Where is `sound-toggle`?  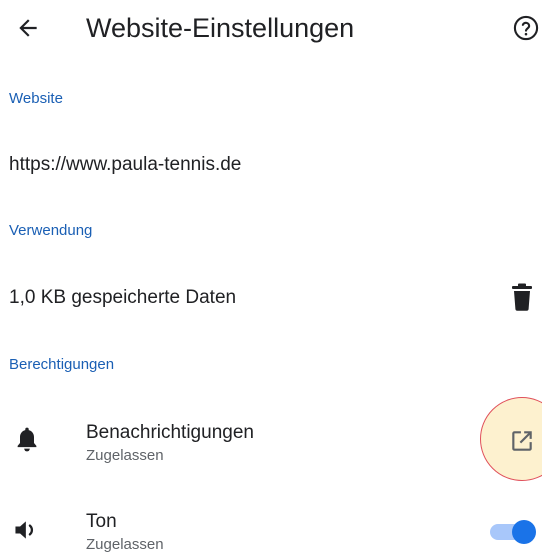
sound-toggle is located at coordinates (513, 531).